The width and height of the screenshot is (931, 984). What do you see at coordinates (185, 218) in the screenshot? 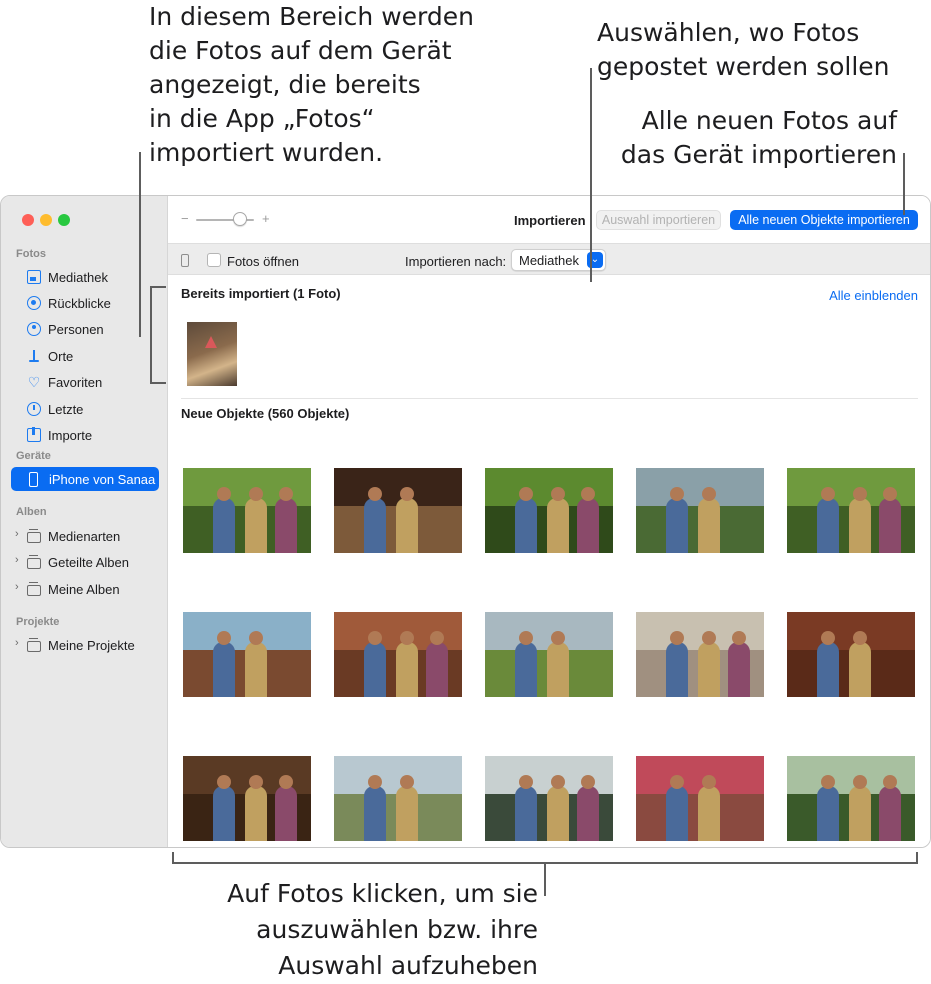
I see `zoom-out-icon: −` at bounding box center [185, 218].